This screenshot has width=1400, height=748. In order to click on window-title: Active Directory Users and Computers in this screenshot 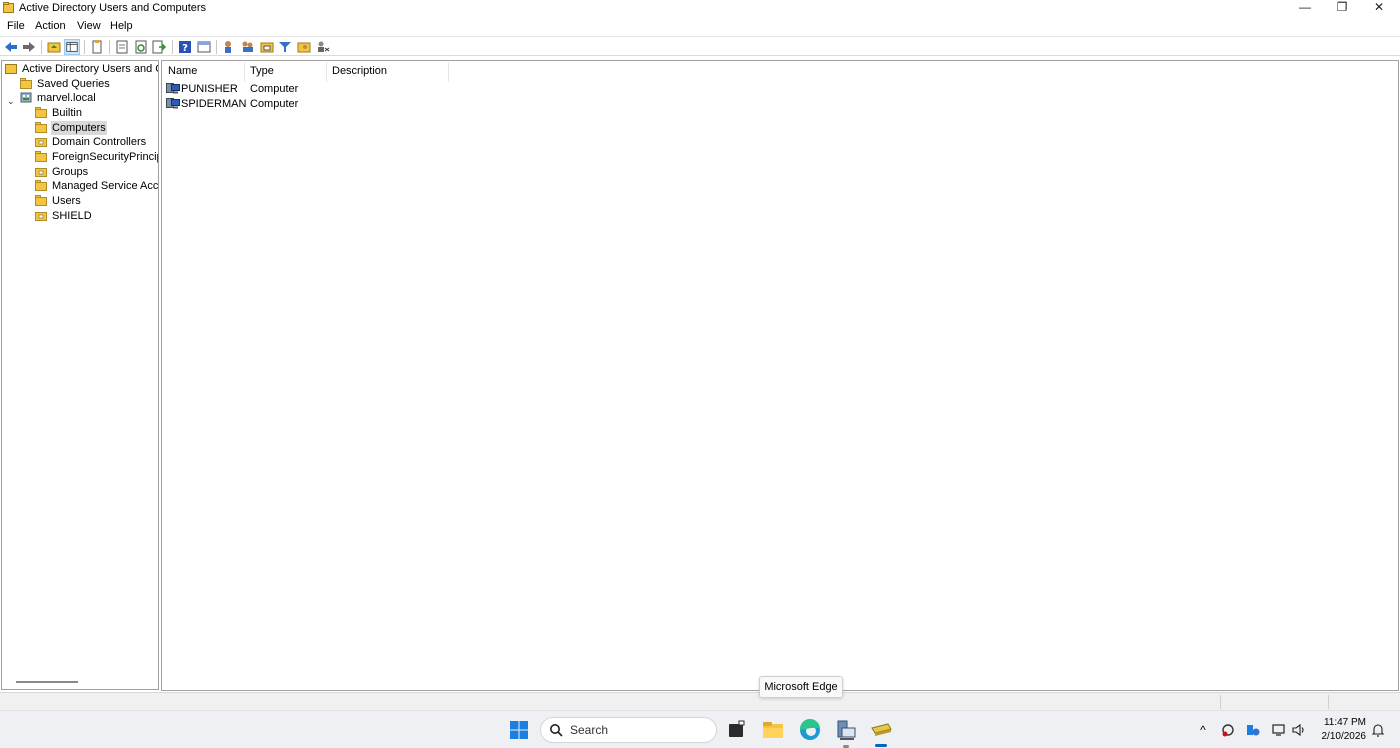, I will do `click(113, 8)`.